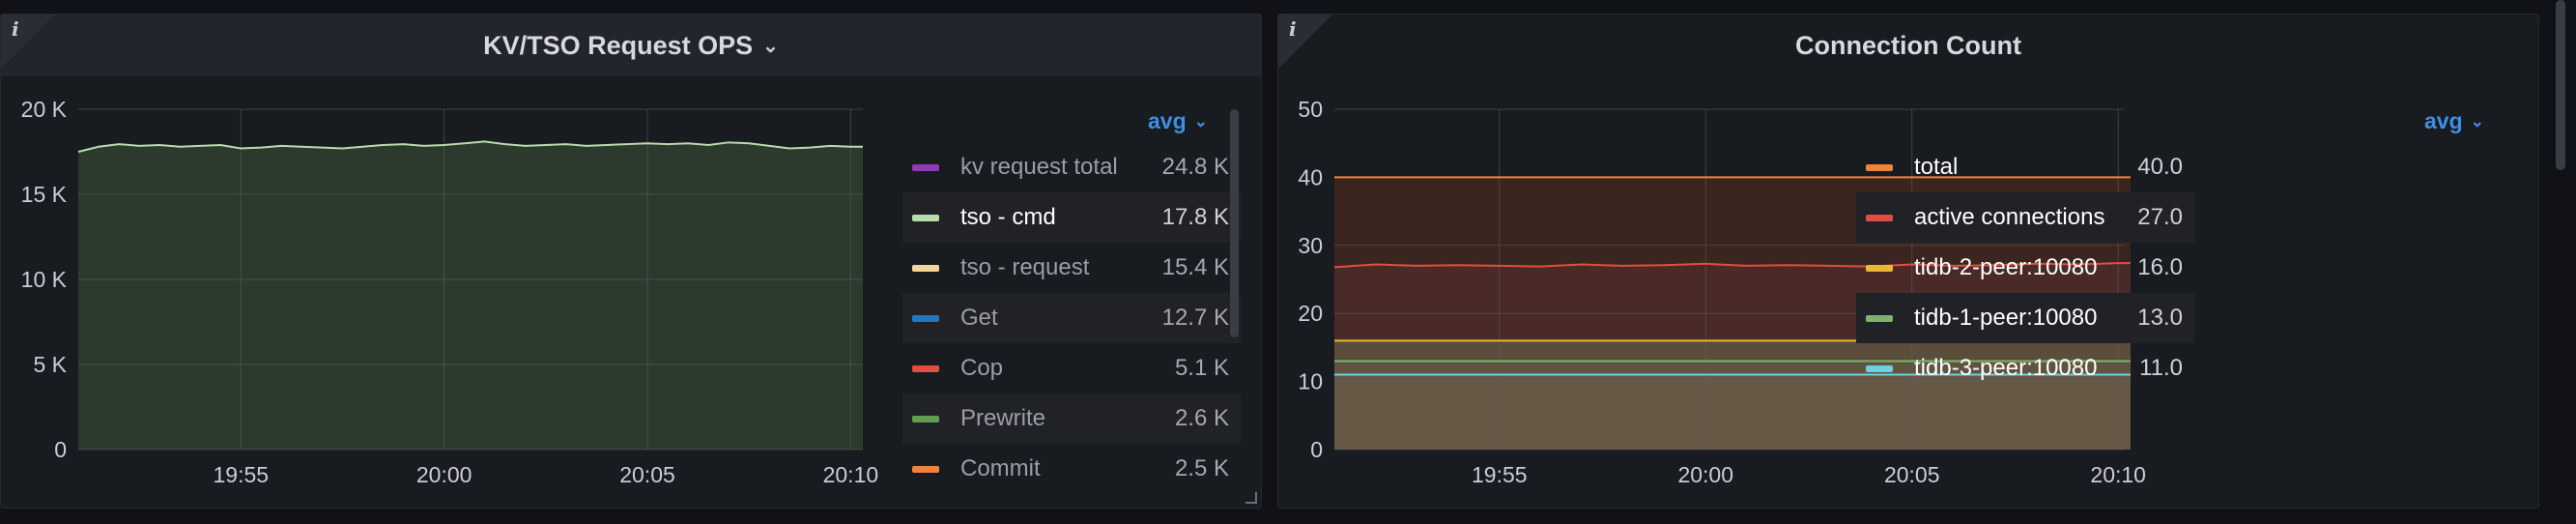 This screenshot has width=2576, height=524. I want to click on legend-series-name: total, so click(1937, 167).